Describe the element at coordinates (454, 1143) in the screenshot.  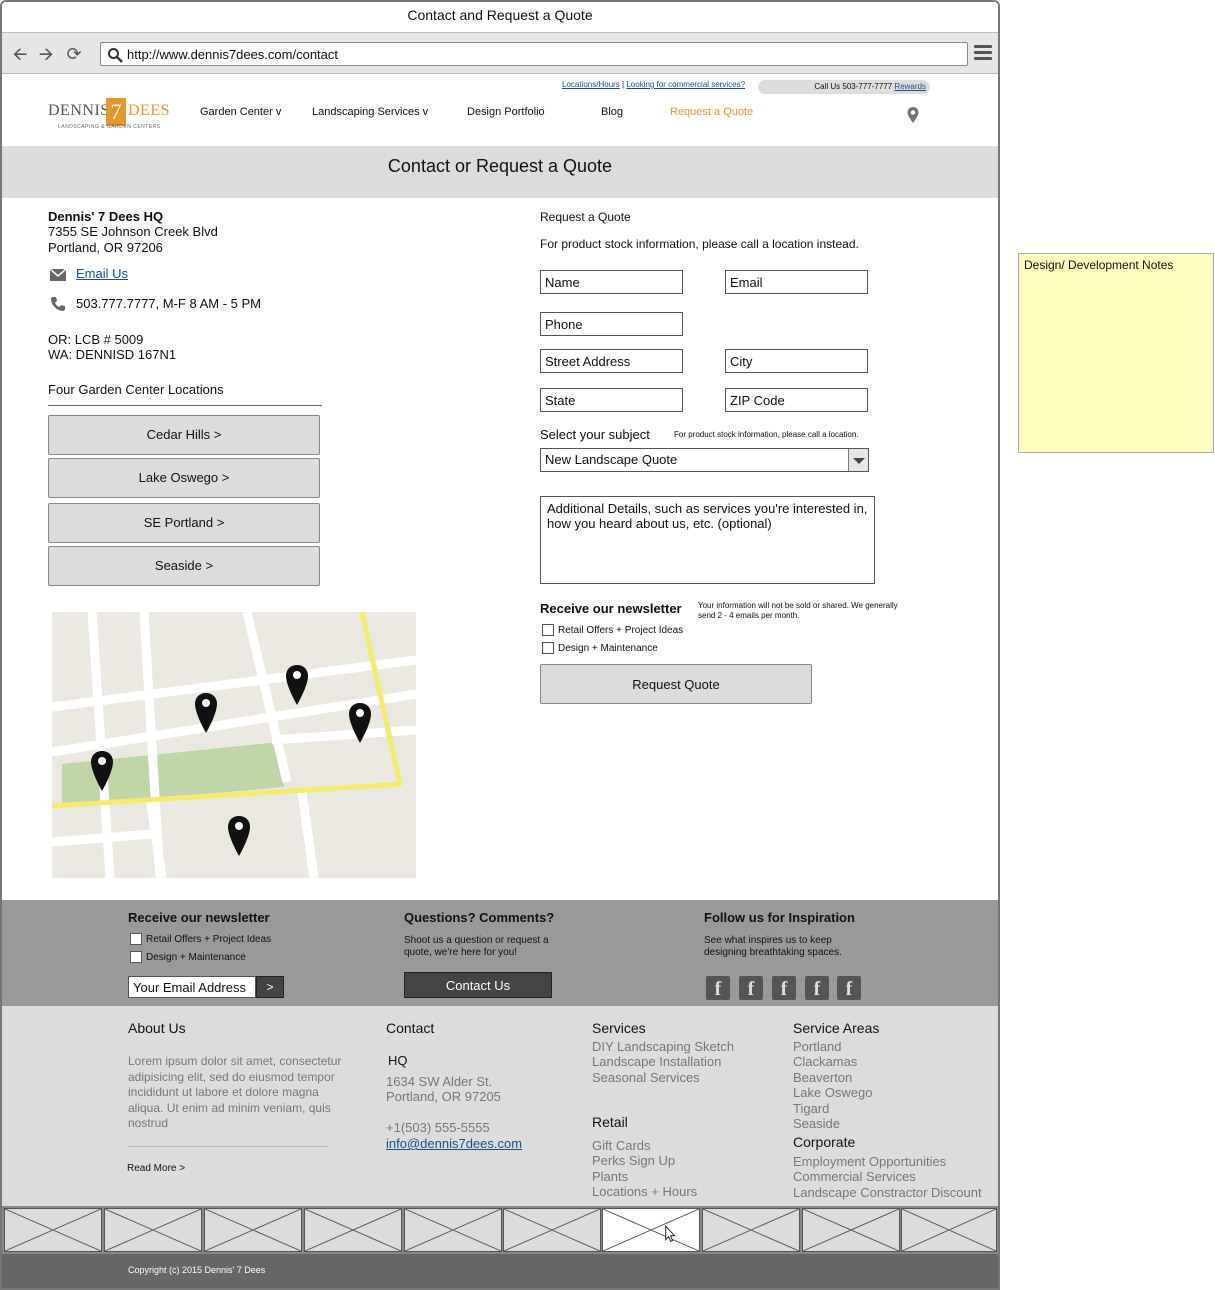
I see `contact-email-link: info@dennis7dees.com` at that location.